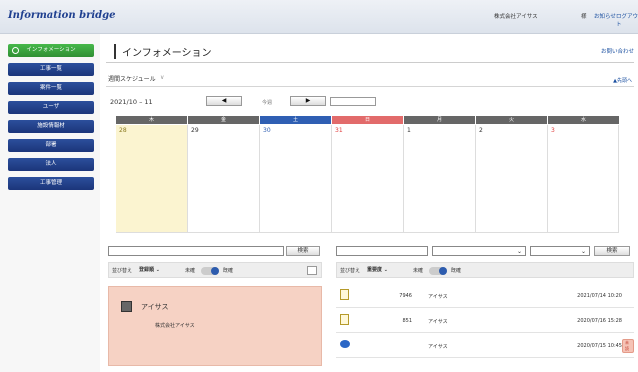  What do you see at coordinates (583, 120) in the screenshot?
I see `calendar-header-wed: 水` at bounding box center [583, 120].